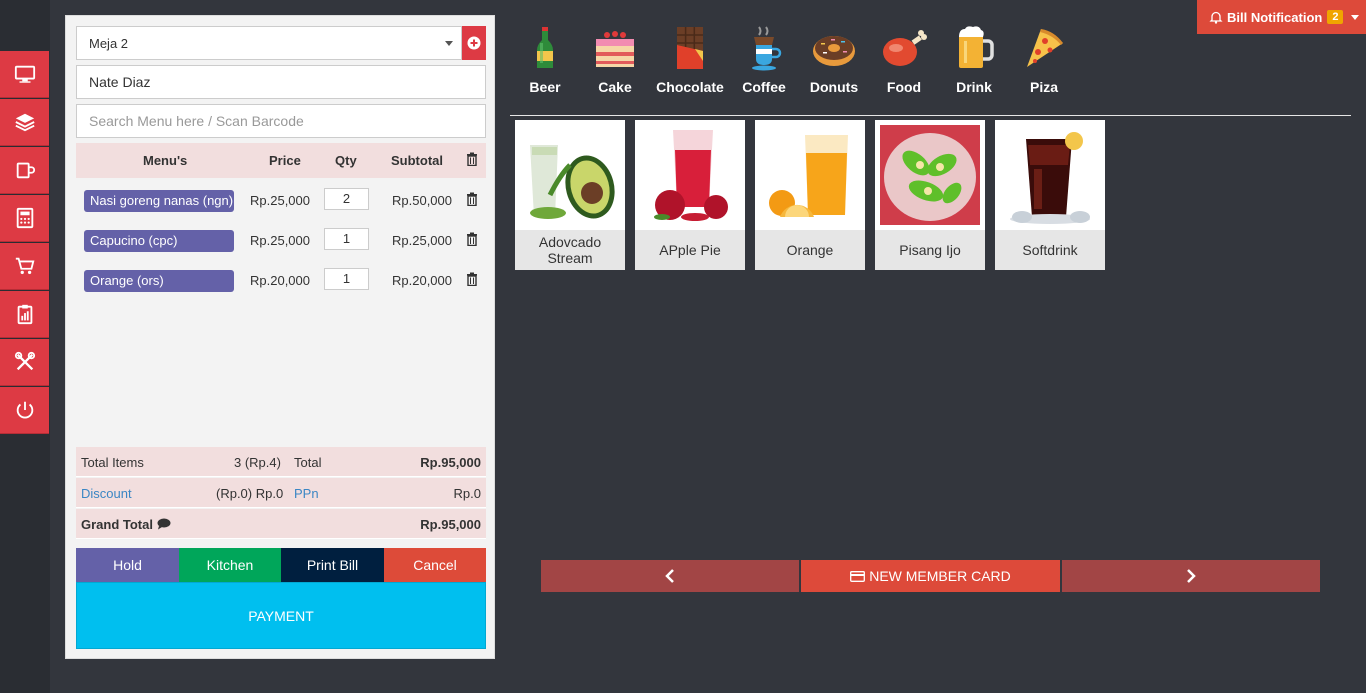  Describe the element at coordinates (764, 87) in the screenshot. I see `category-label: Coffee` at that location.